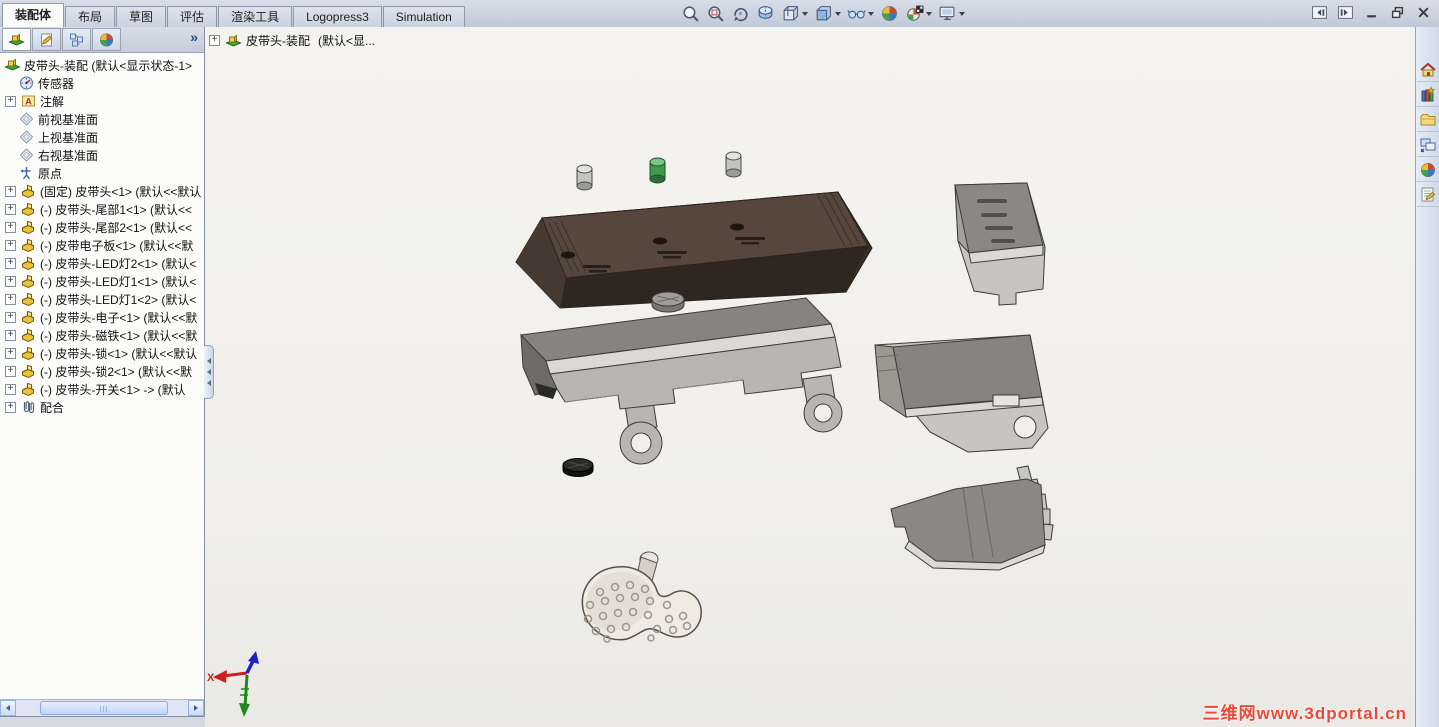 Image resolution: width=1439 pixels, height=727 pixels. What do you see at coordinates (1427, 70) in the screenshot?
I see `home-icon` at bounding box center [1427, 70].